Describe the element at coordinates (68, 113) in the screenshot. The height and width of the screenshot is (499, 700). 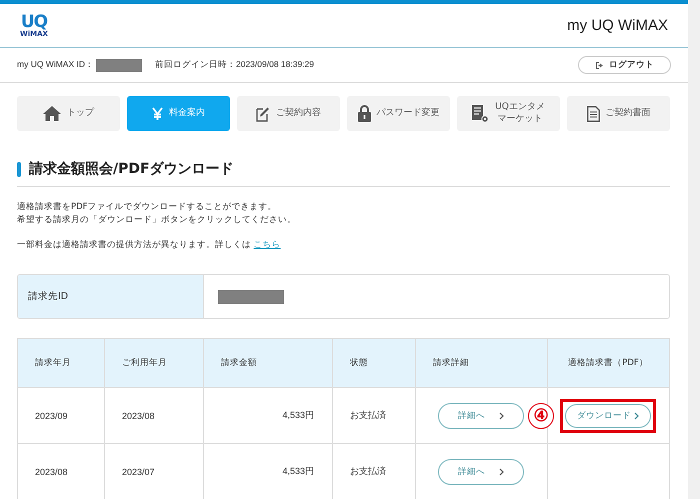
I see `nav-tab: トップ` at that location.